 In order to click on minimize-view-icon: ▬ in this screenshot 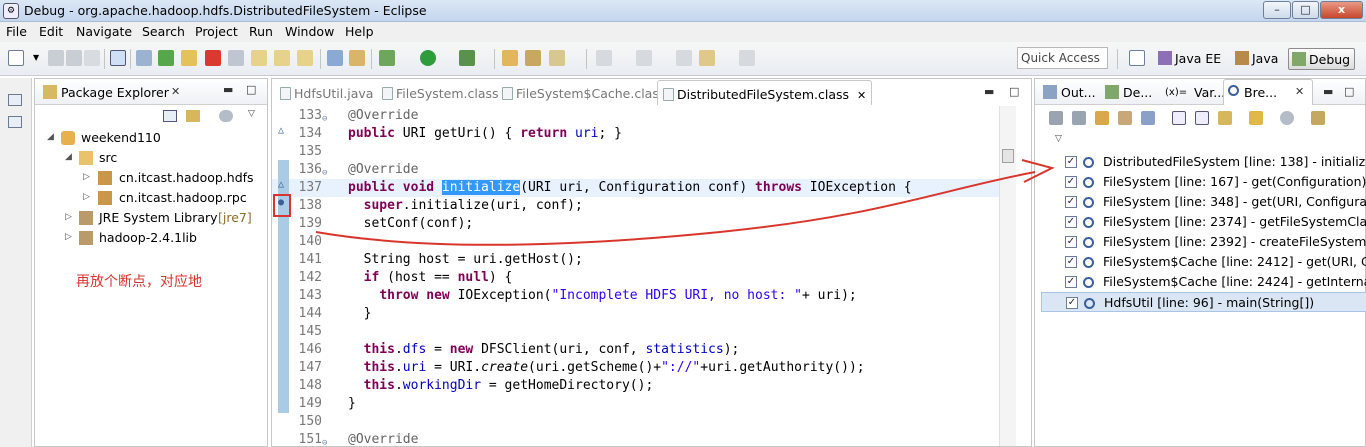, I will do `click(228, 89)`.